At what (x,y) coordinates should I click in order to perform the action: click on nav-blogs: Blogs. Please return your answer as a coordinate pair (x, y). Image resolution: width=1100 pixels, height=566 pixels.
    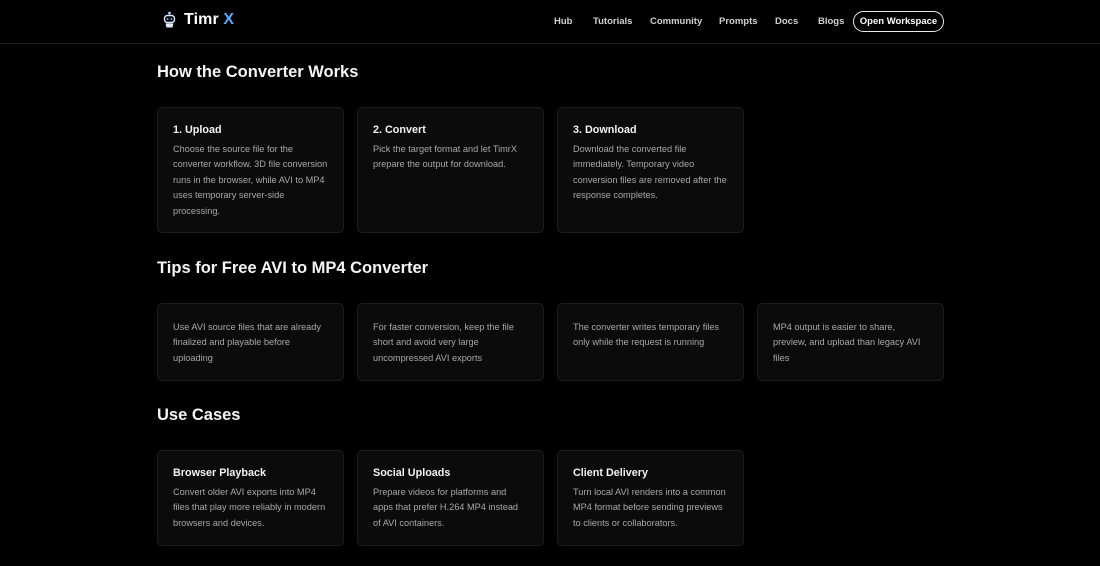
    Looking at the image, I should click on (831, 21).